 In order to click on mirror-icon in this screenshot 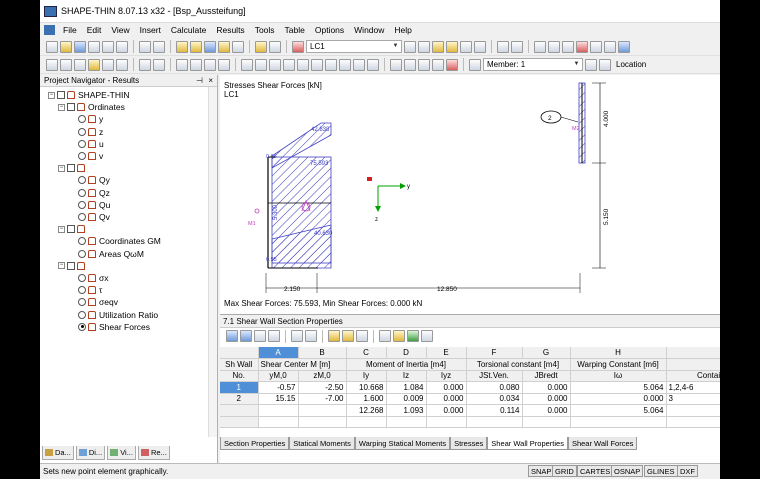, I will do `click(610, 46)`.